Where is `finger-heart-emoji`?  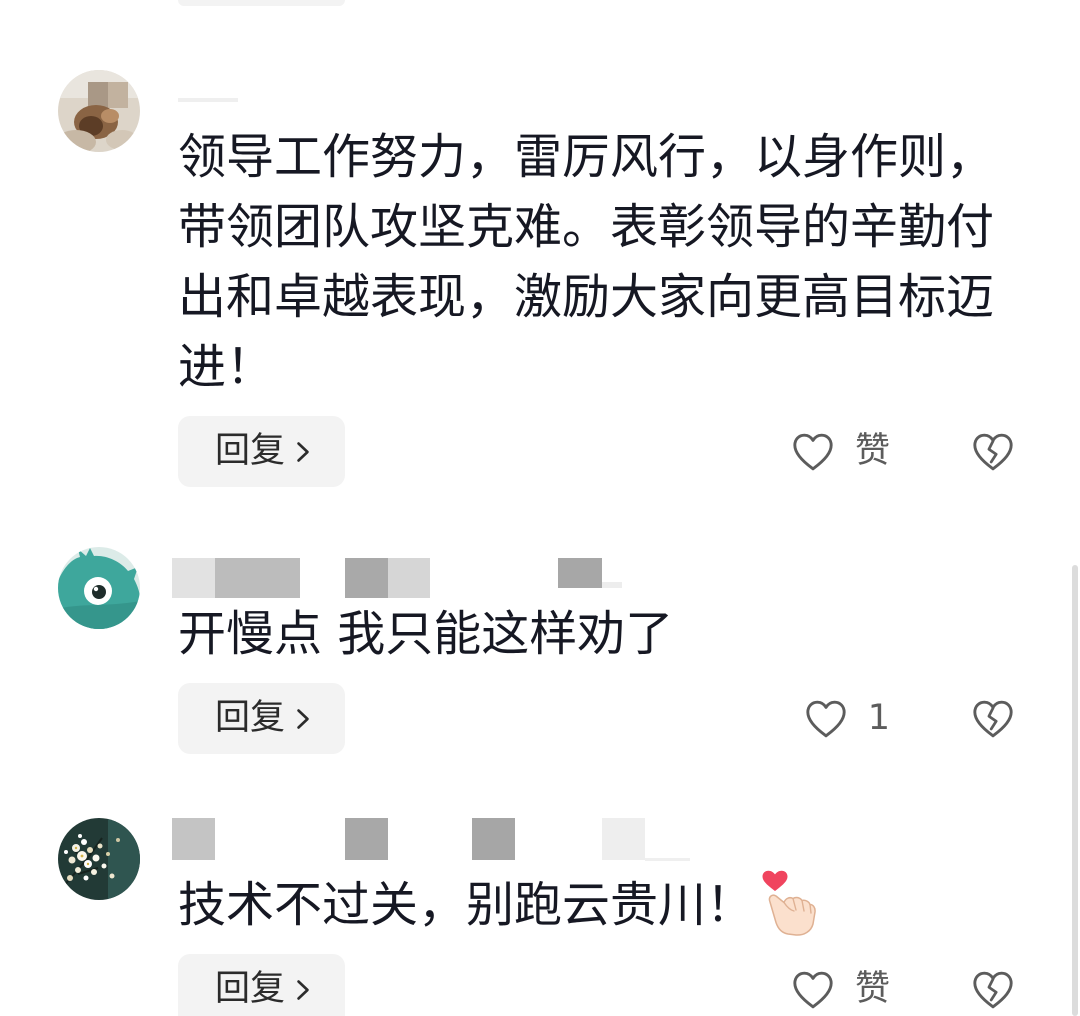
finger-heart-emoji is located at coordinates (789, 903).